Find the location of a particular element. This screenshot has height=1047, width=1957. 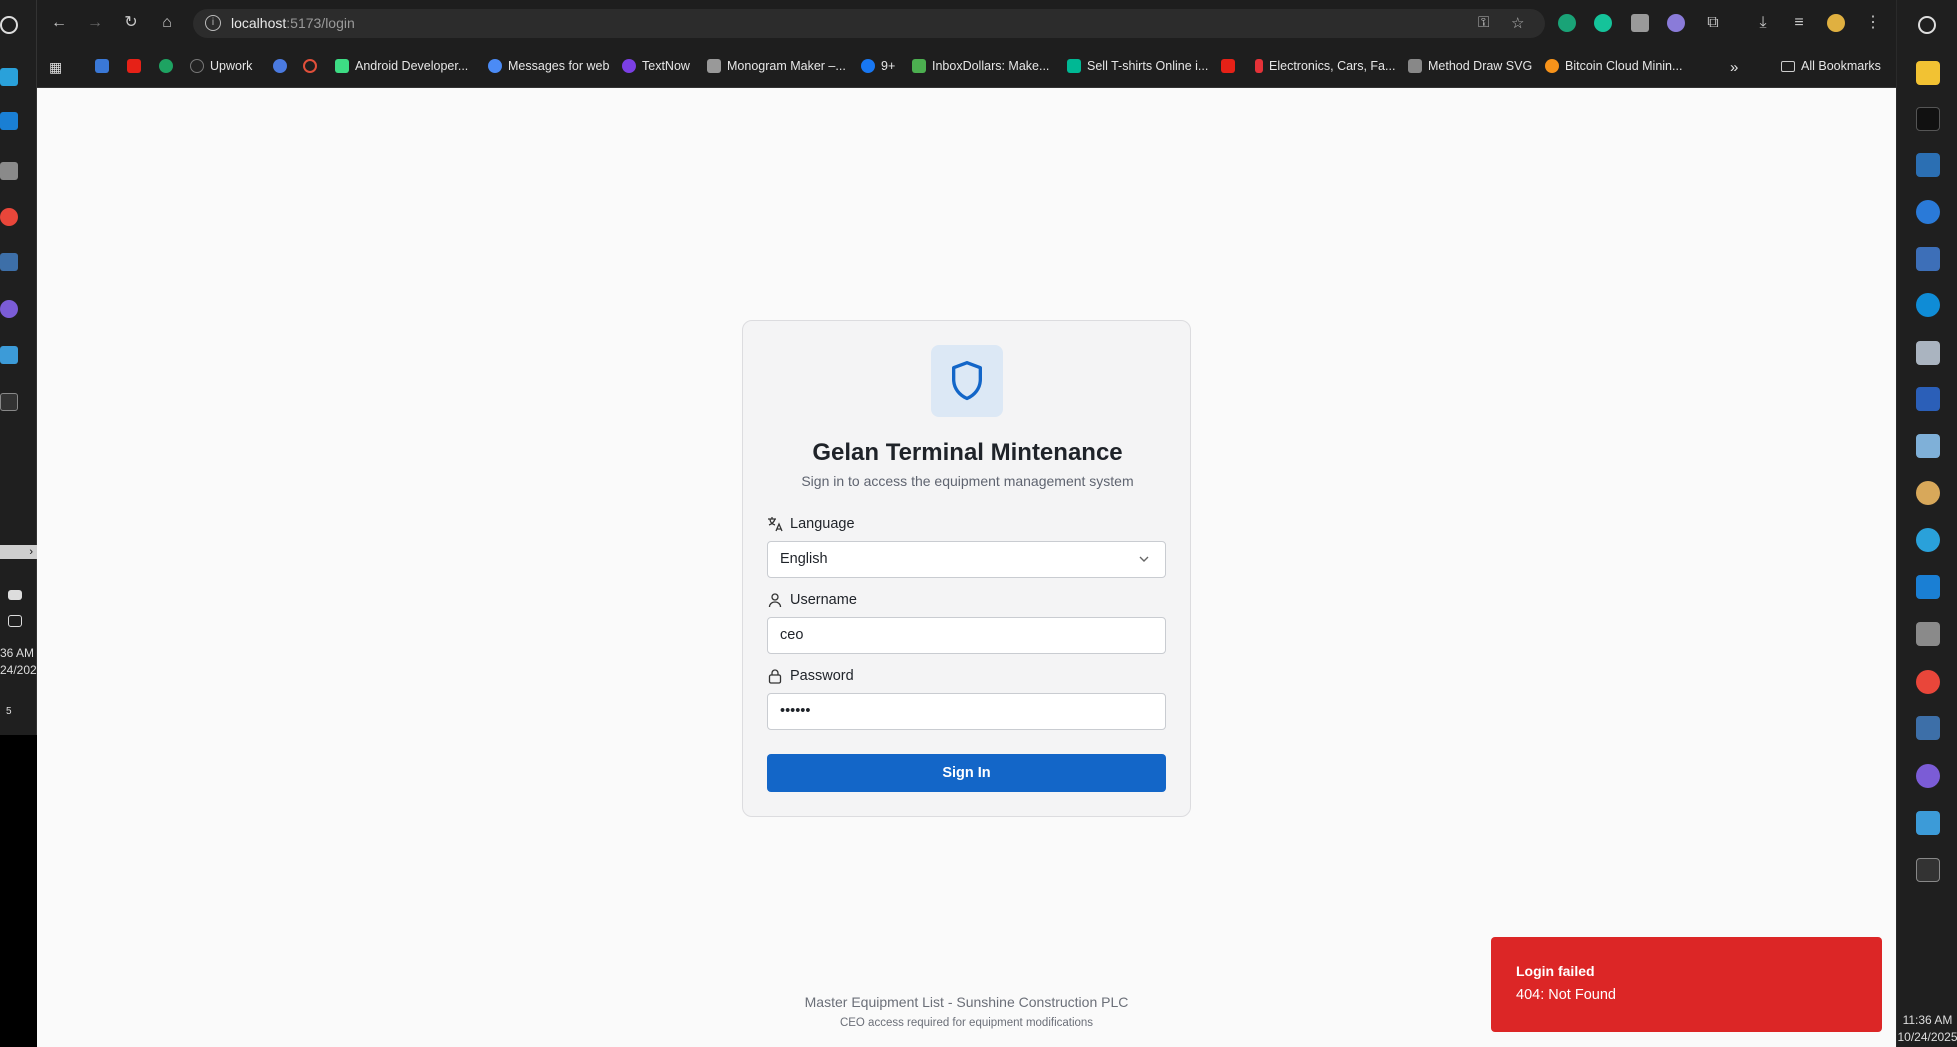

more-bookmarks-icon: » is located at coordinates (1734, 67).